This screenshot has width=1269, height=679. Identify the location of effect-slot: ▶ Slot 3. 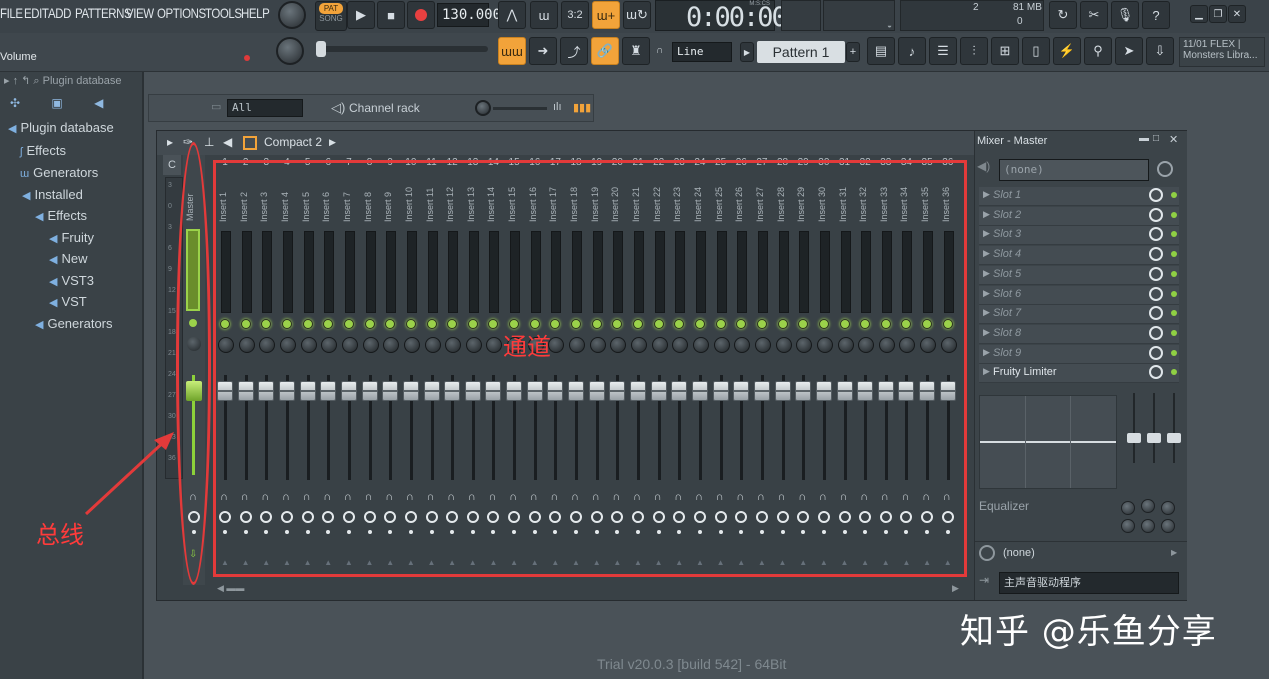
(1079, 236).